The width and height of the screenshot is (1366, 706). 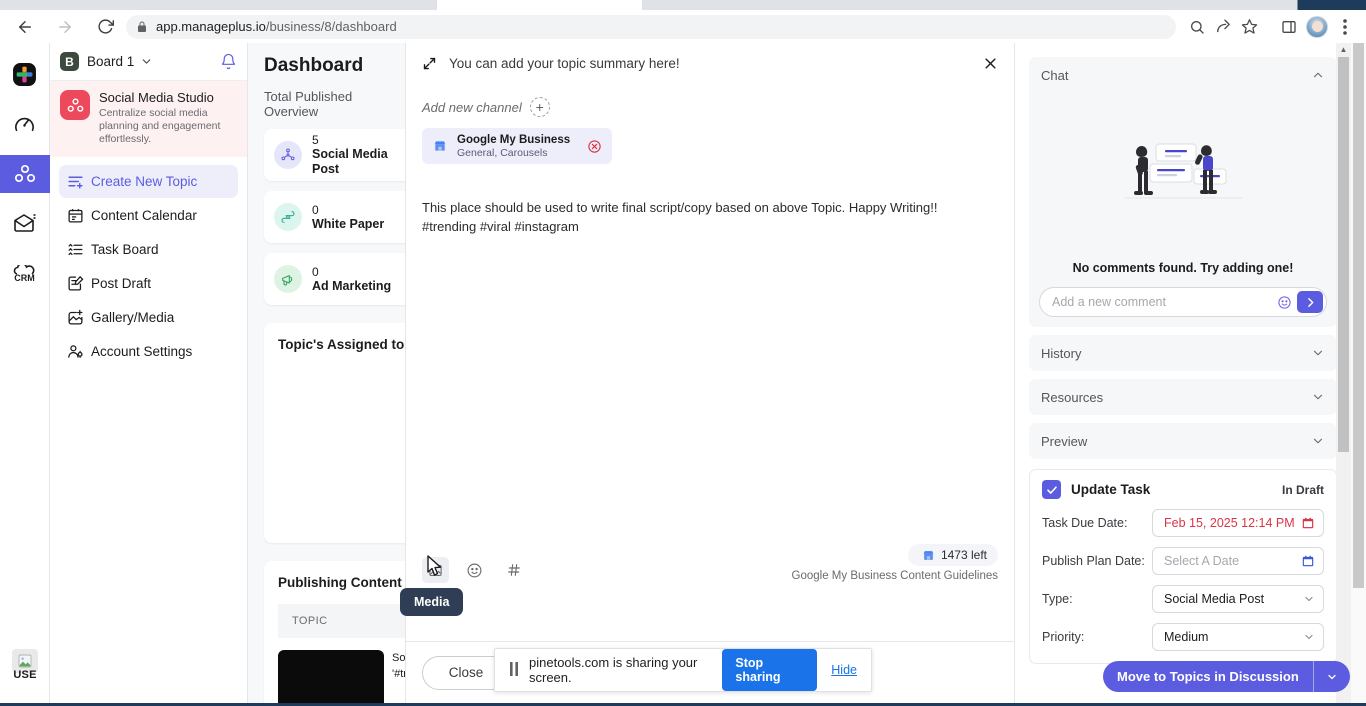 I want to click on publishing-table-row: Soc '#tr, so click(x=341, y=676).